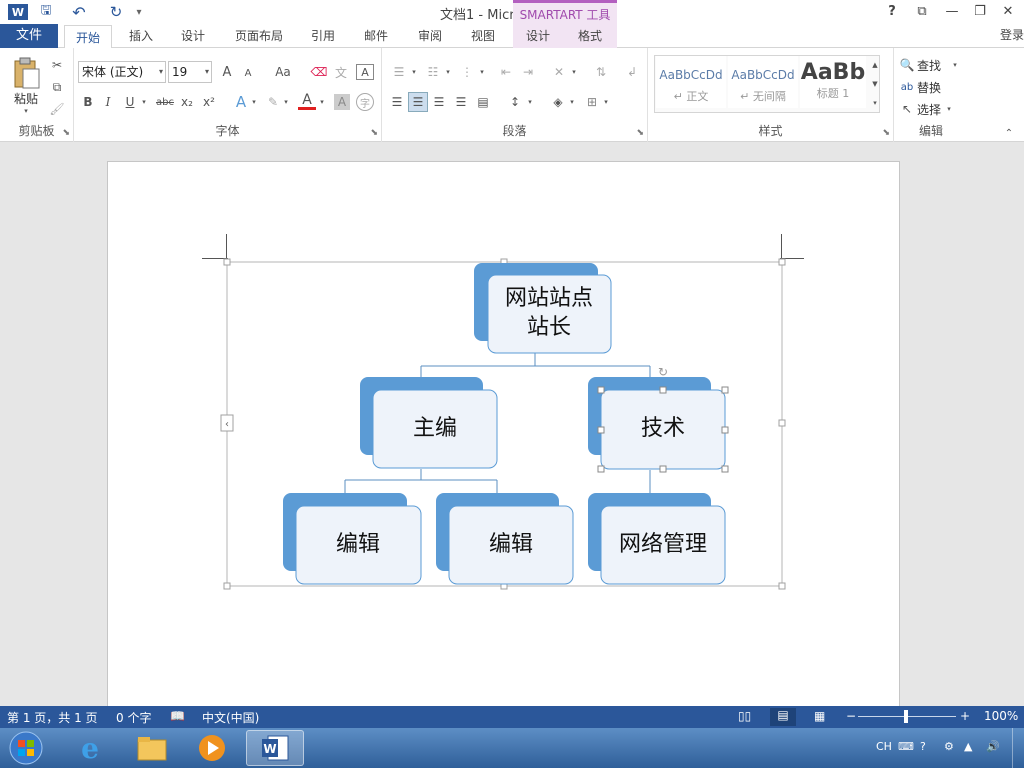 The height and width of the screenshot is (768, 1024). I want to click on cut-icon: ✂, so click(57, 65).